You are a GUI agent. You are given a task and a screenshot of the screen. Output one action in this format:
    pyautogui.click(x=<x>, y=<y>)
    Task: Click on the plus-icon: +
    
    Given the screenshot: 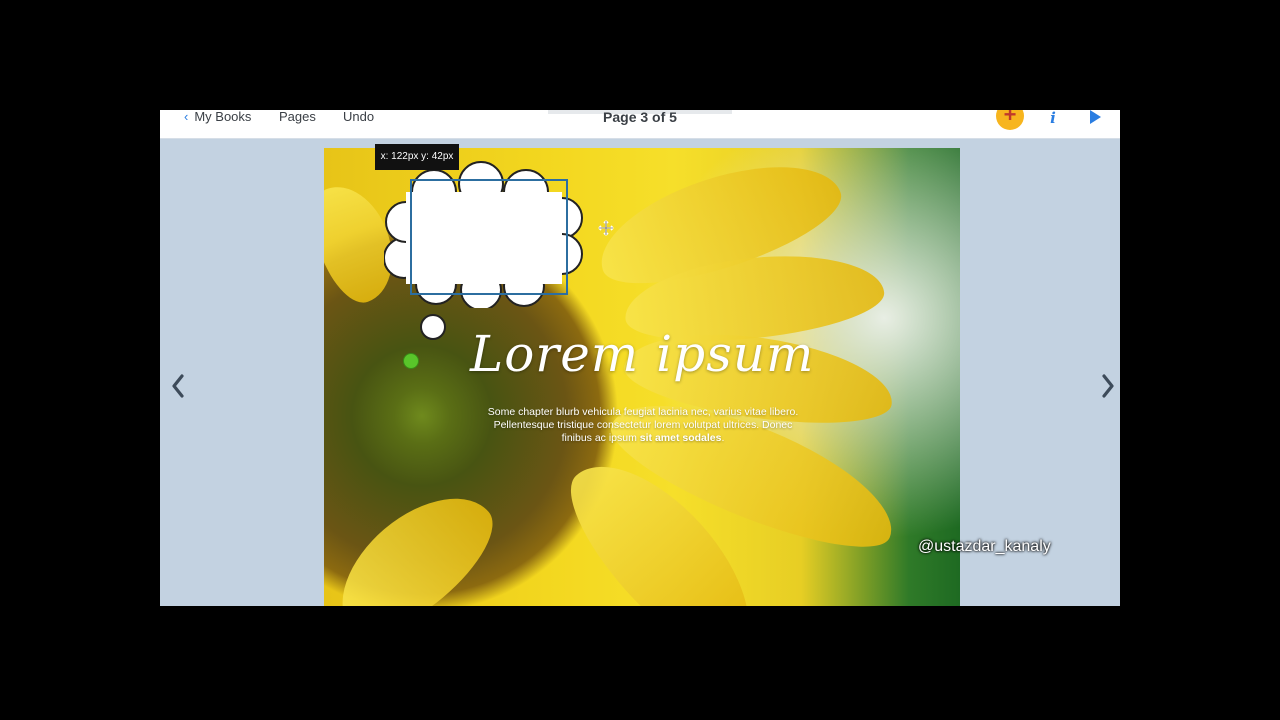 What is the action you would take?
    pyautogui.click(x=1010, y=118)
    